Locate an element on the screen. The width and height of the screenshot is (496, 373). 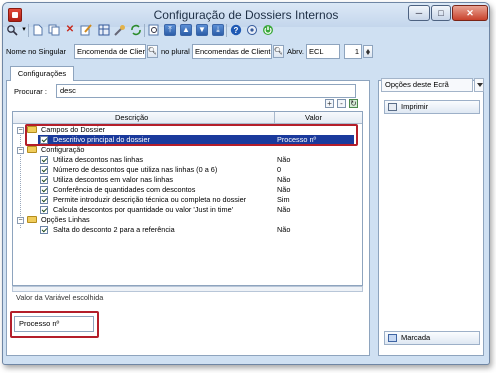
tree-item-row: Utiliza descontos nas linhas Não is located at coordinates (187, 160).